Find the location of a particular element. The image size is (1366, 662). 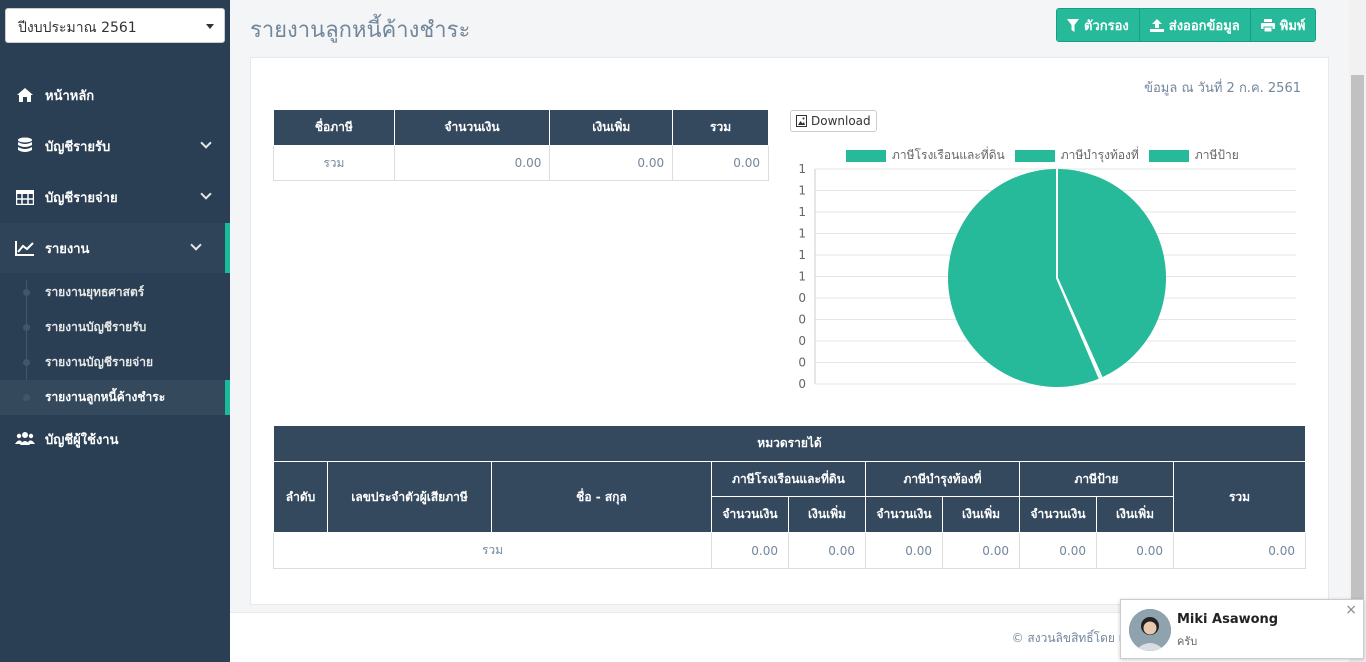

line-chart-icon is located at coordinates (25, 248).